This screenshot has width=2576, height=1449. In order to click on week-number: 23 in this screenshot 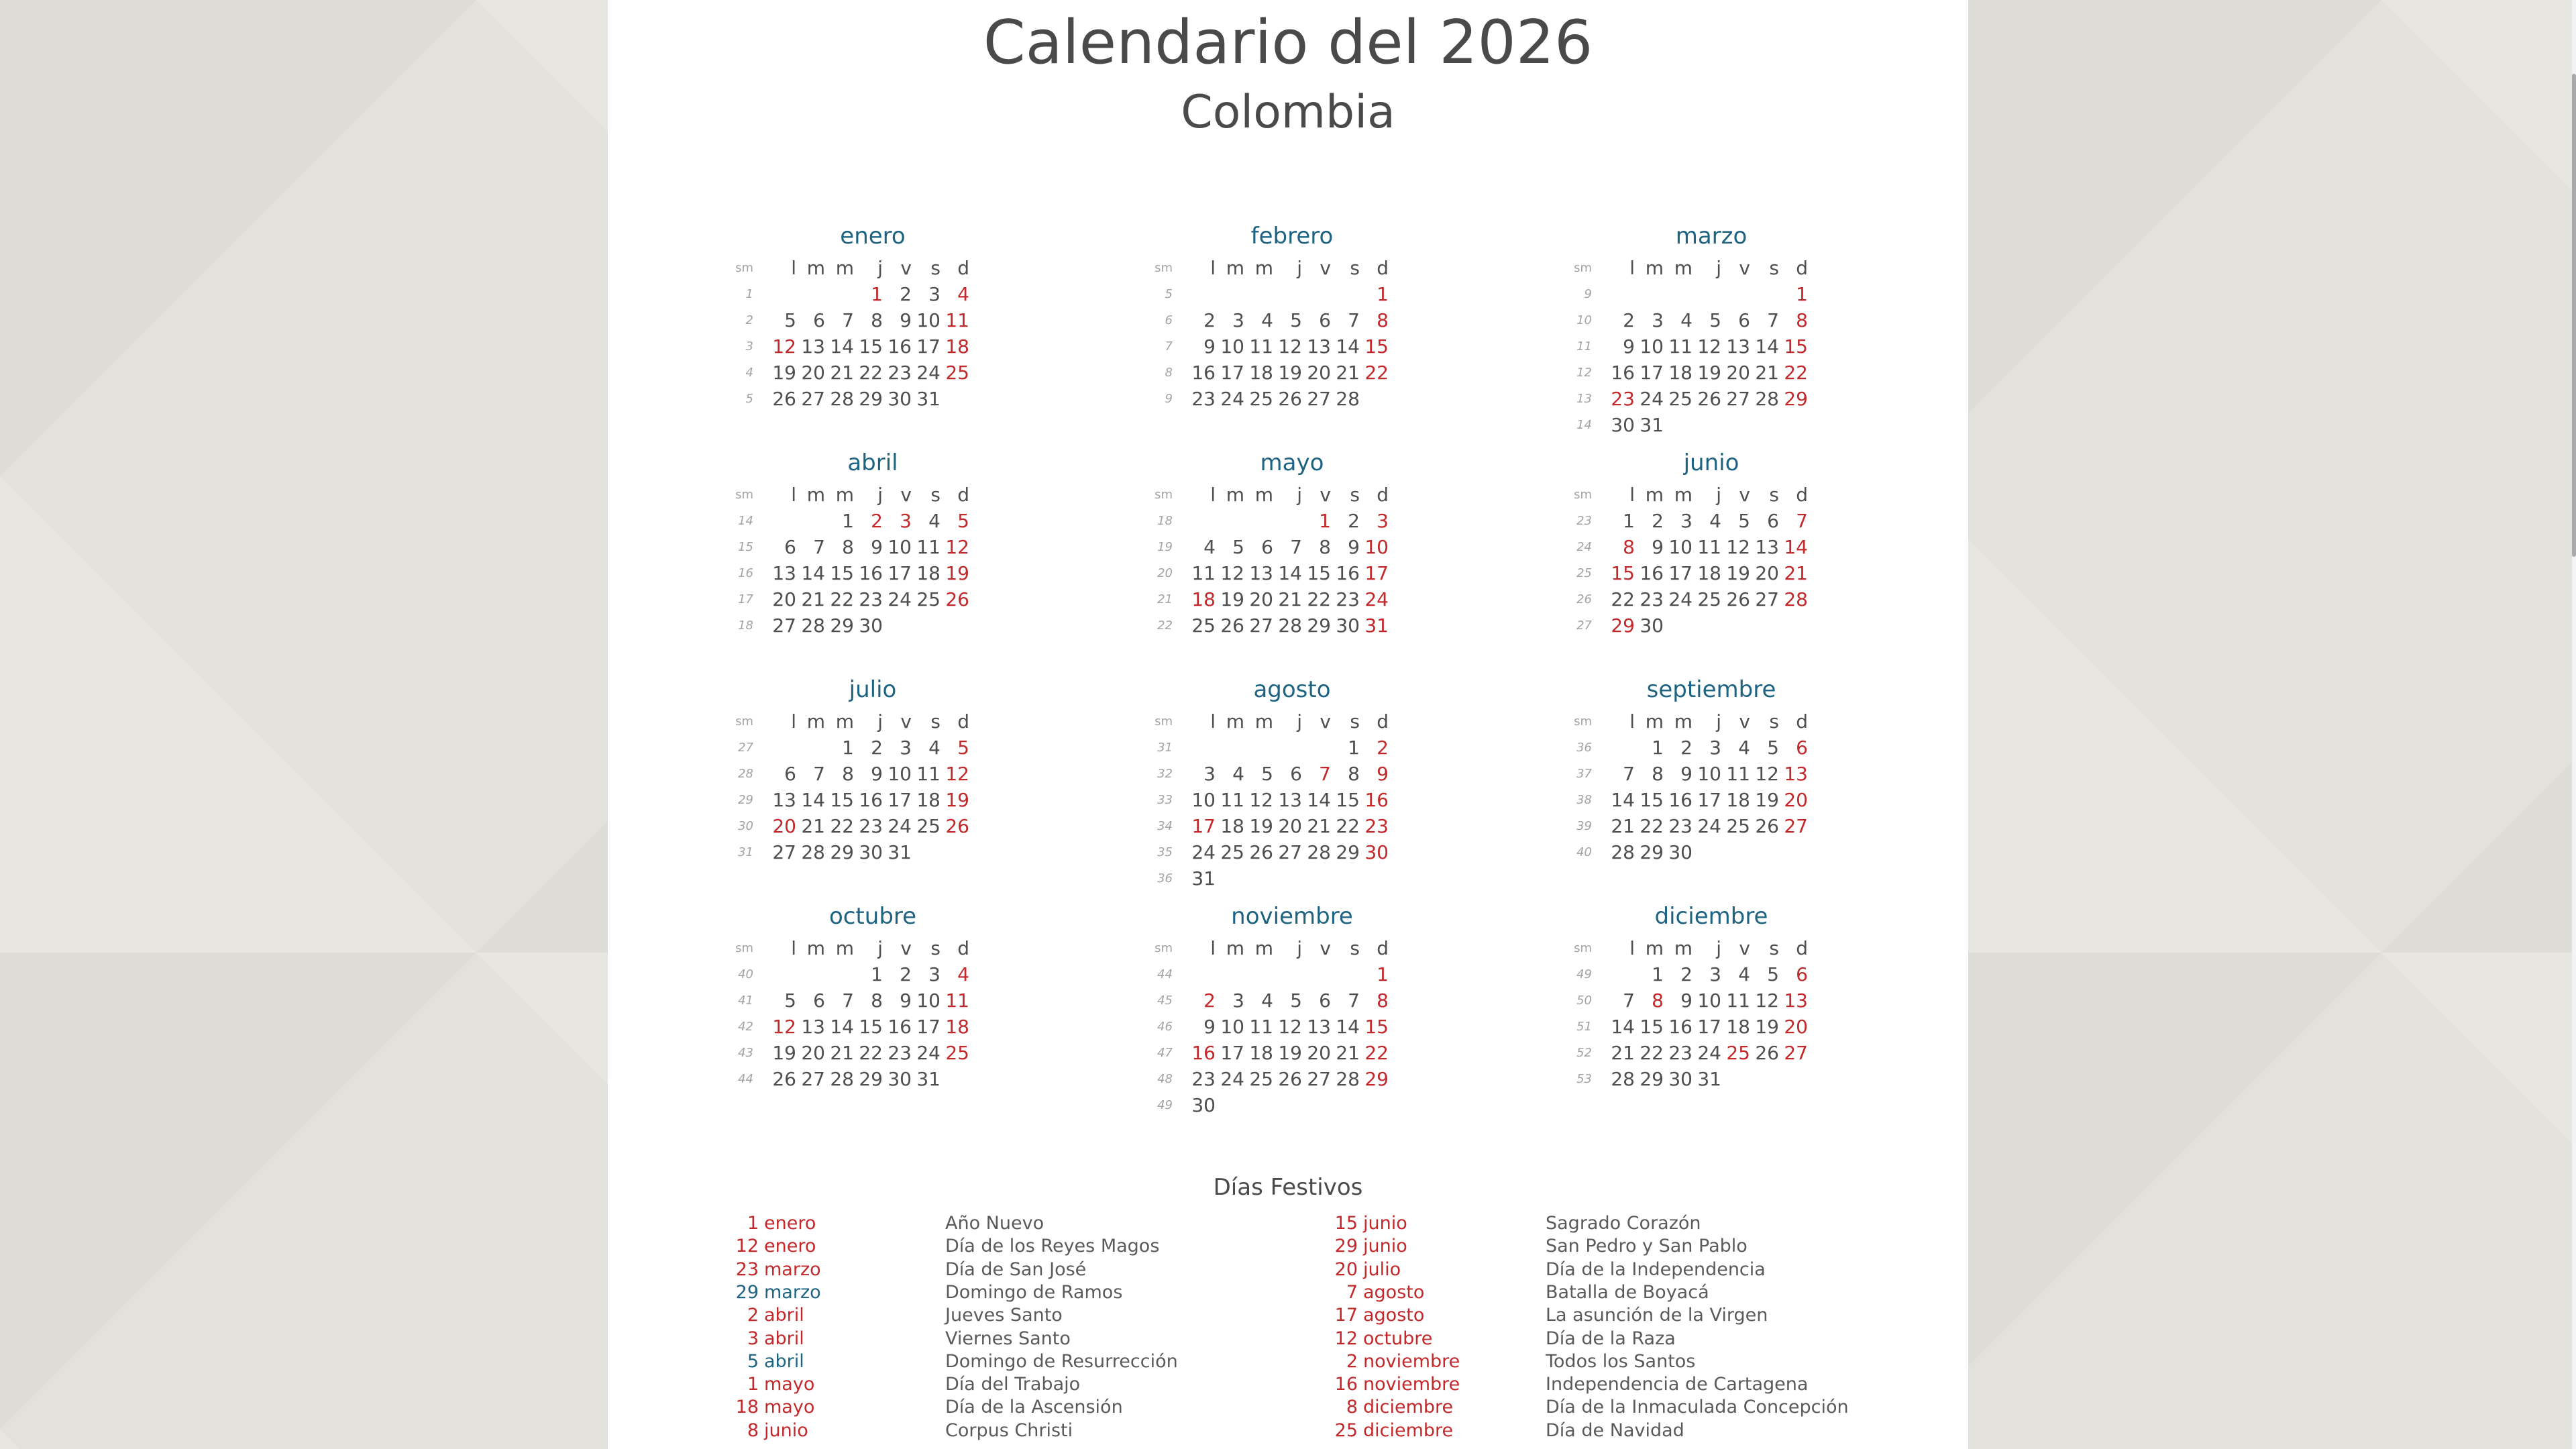, I will do `click(1584, 521)`.